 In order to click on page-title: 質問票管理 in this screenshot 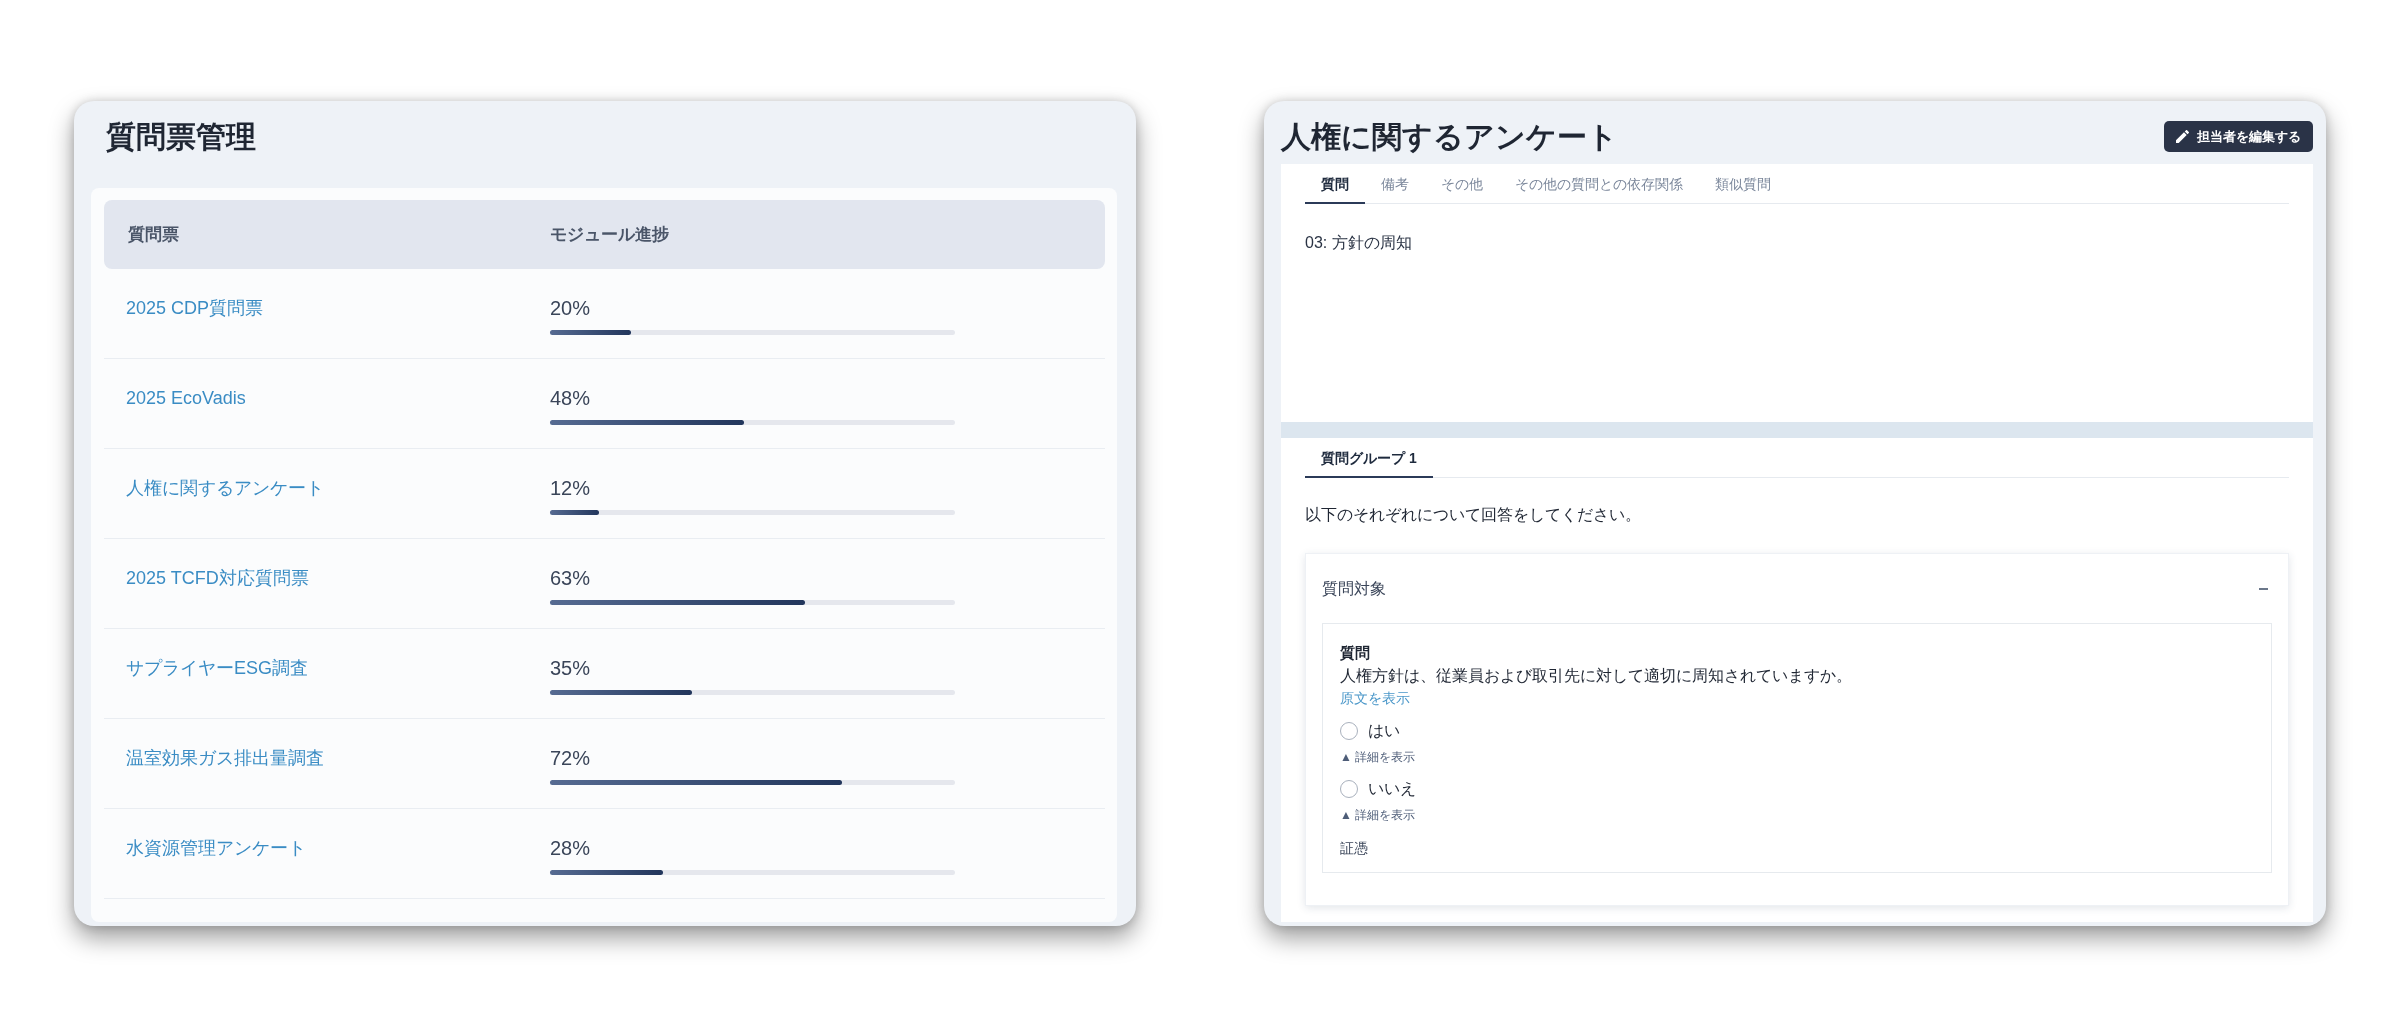, I will do `click(181, 137)`.